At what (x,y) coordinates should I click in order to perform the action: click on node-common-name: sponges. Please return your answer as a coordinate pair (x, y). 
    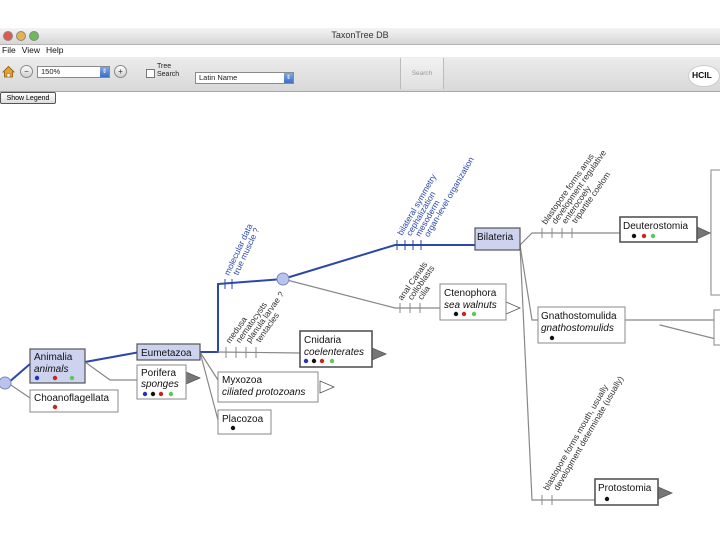
    Looking at the image, I should click on (160, 384).